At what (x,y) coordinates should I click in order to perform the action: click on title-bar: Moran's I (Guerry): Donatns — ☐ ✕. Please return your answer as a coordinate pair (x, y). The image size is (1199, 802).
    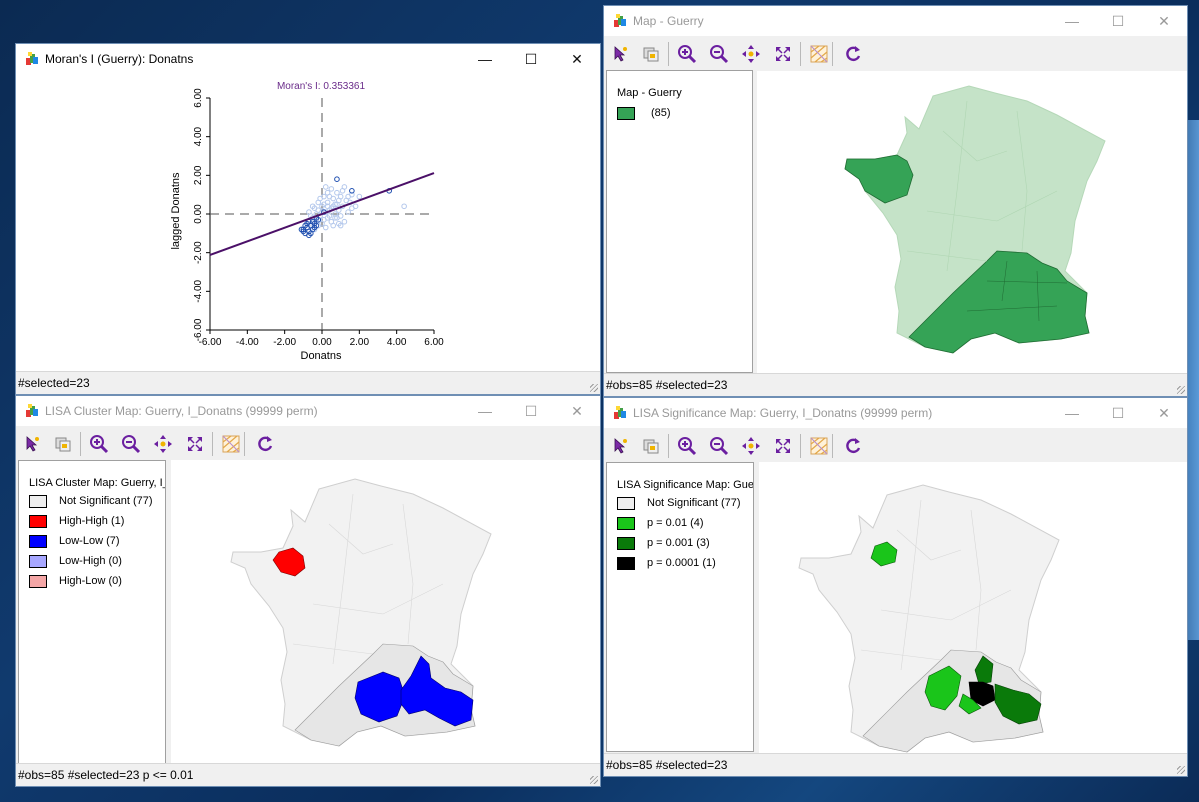
    Looking at the image, I should click on (308, 59).